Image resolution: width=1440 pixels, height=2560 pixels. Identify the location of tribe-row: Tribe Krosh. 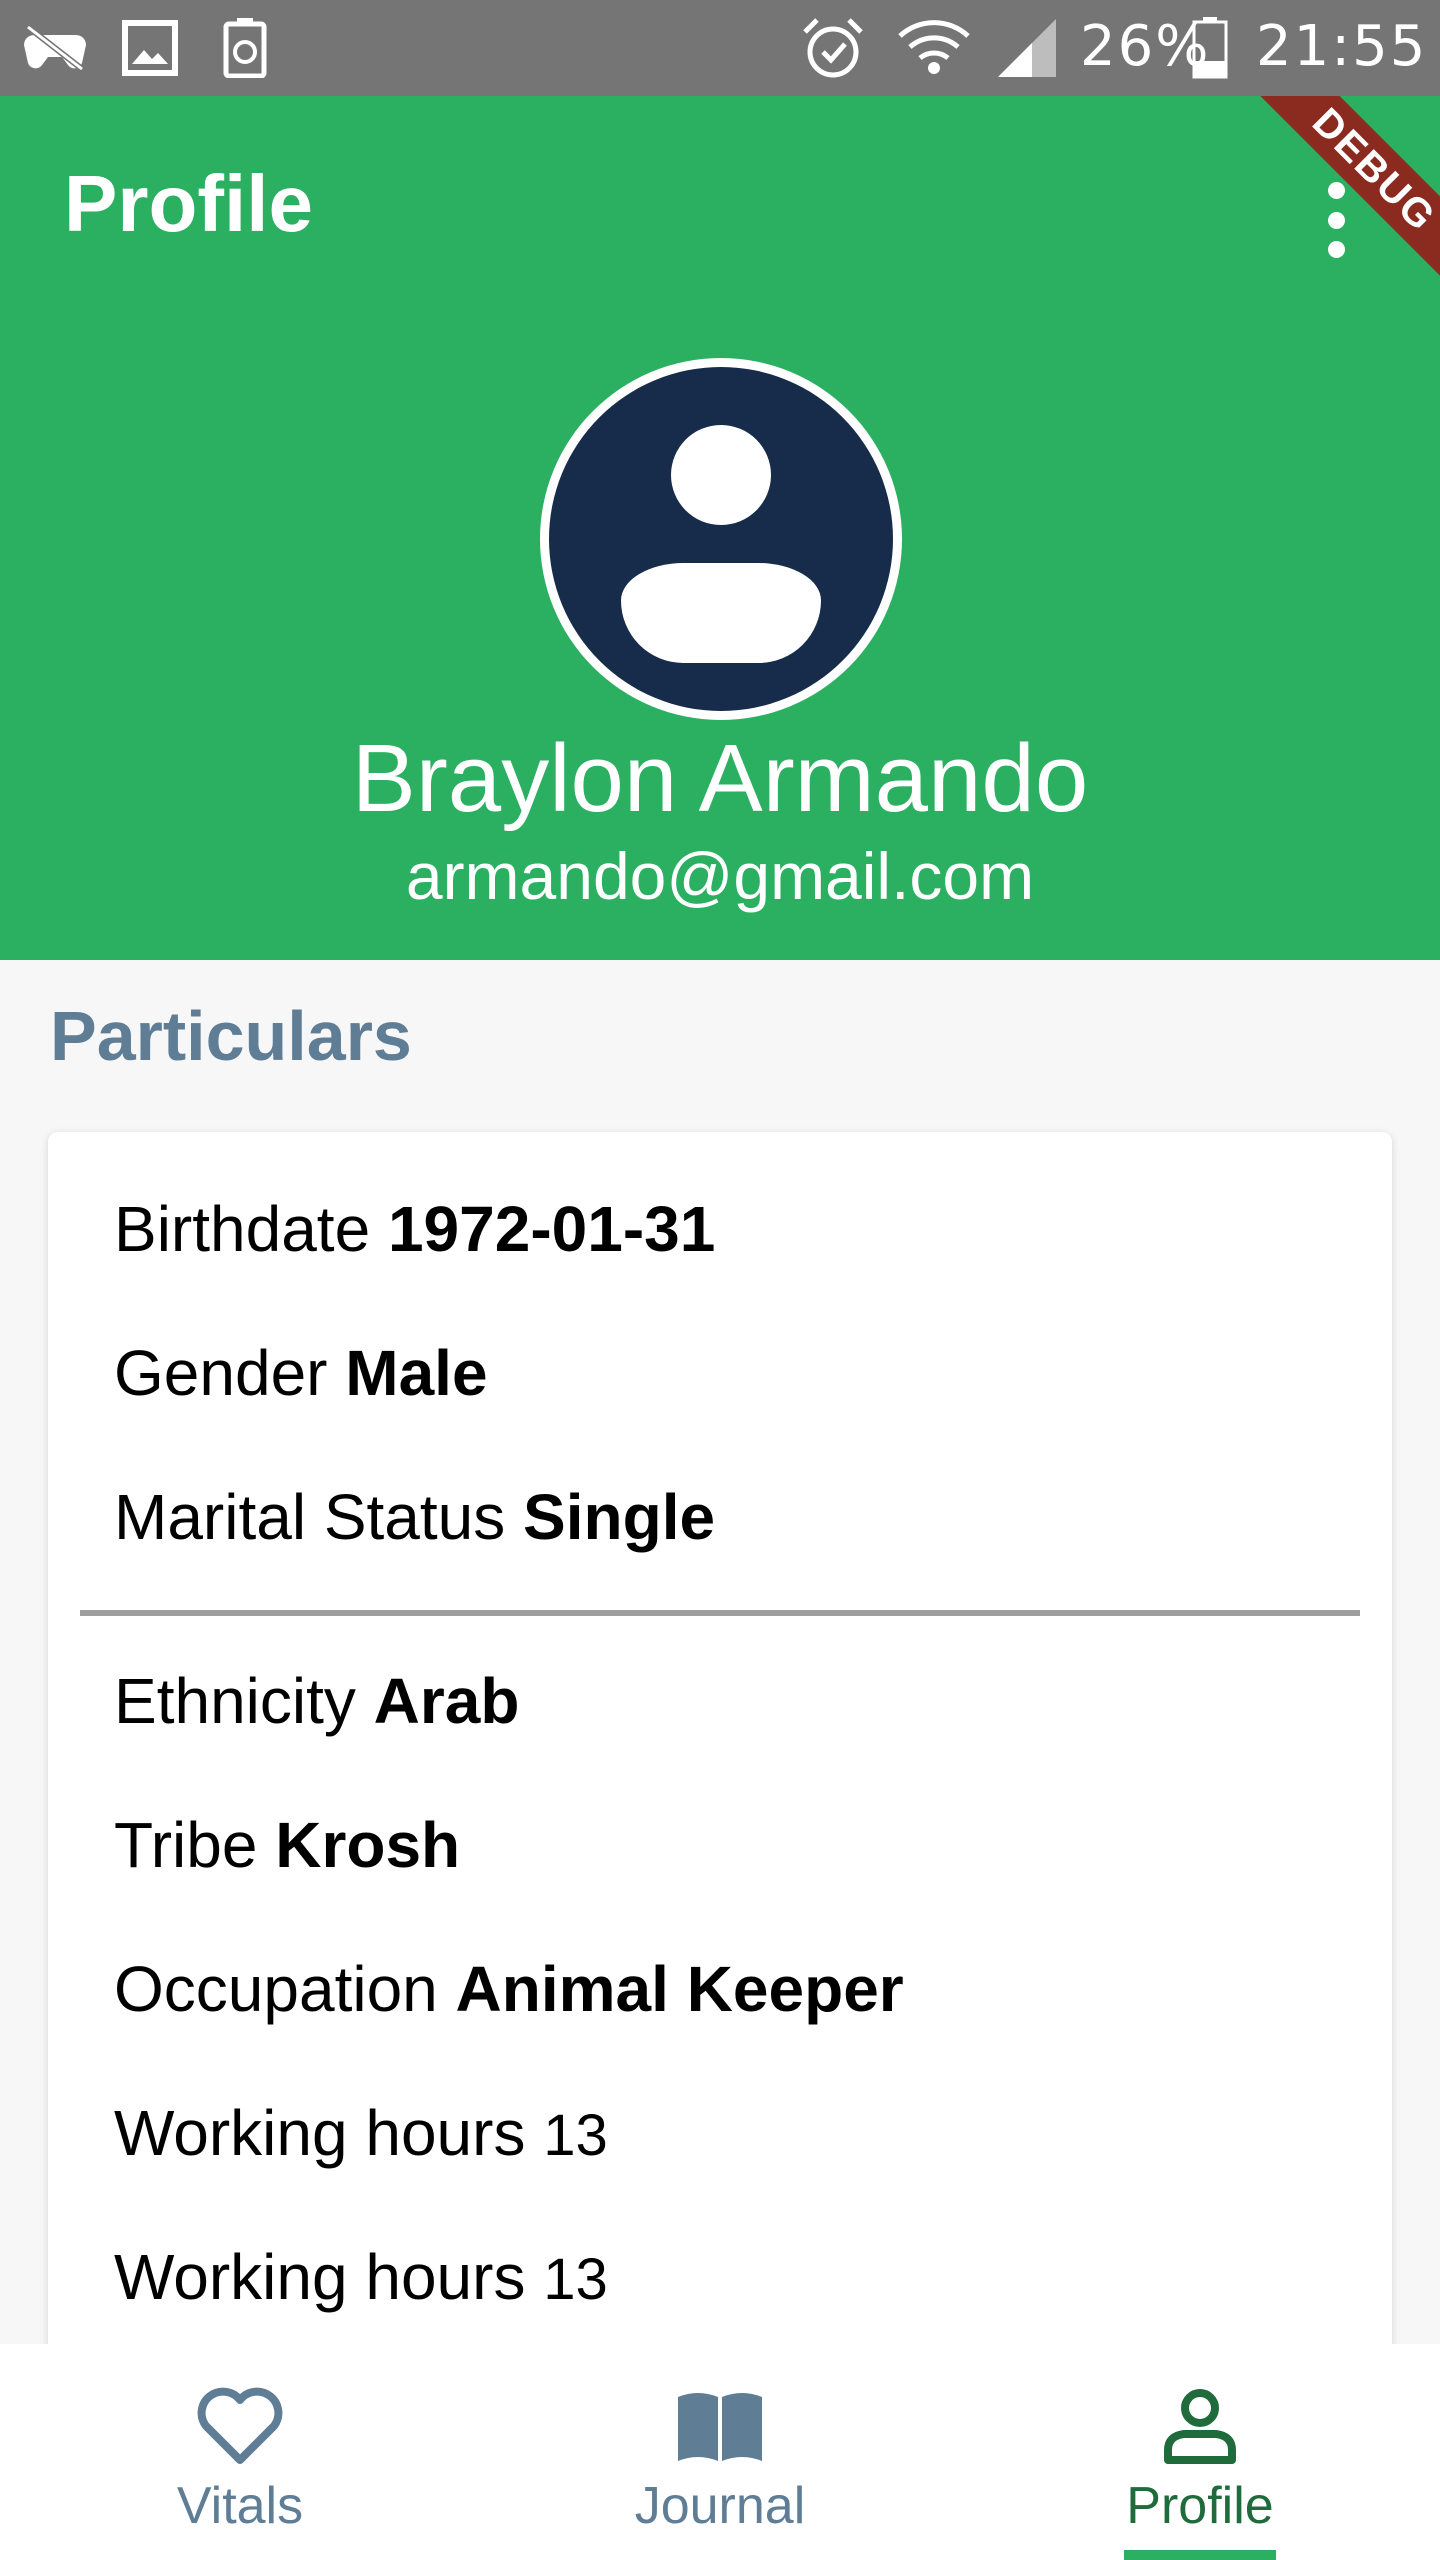
(287, 1845).